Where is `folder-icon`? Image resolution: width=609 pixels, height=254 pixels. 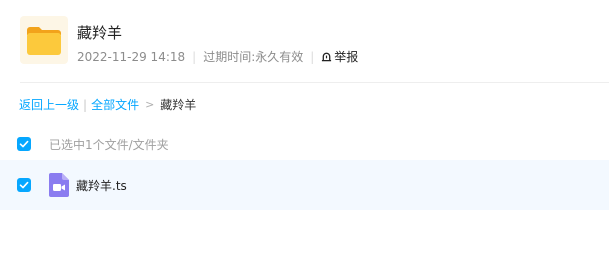
folder-icon is located at coordinates (44, 40).